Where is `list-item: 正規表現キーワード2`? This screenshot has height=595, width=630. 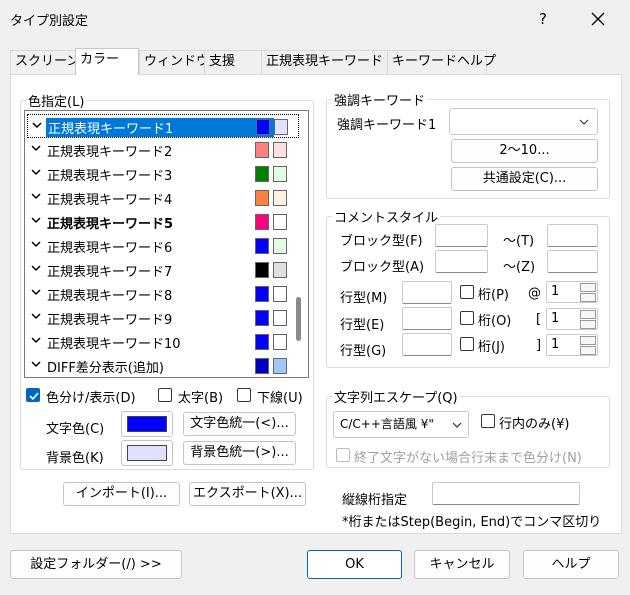
list-item: 正規表現キーワード2 is located at coordinates (163, 150).